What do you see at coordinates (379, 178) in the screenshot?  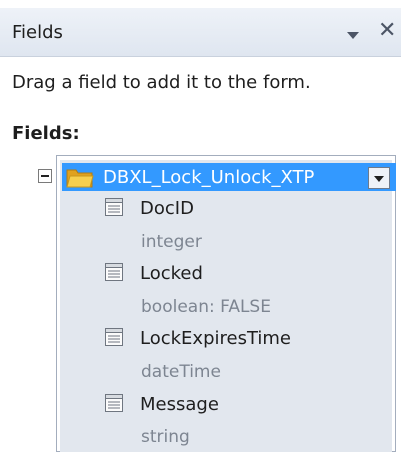 I see `root-dropdown-button` at bounding box center [379, 178].